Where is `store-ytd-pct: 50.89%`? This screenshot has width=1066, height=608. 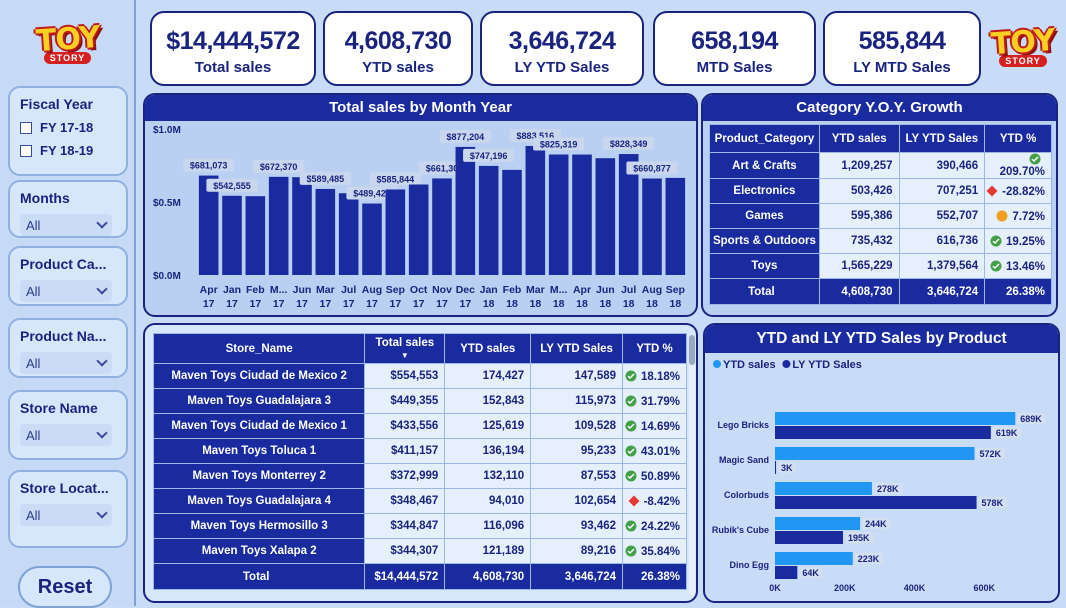 store-ytd-pct: 50.89% is located at coordinates (654, 476).